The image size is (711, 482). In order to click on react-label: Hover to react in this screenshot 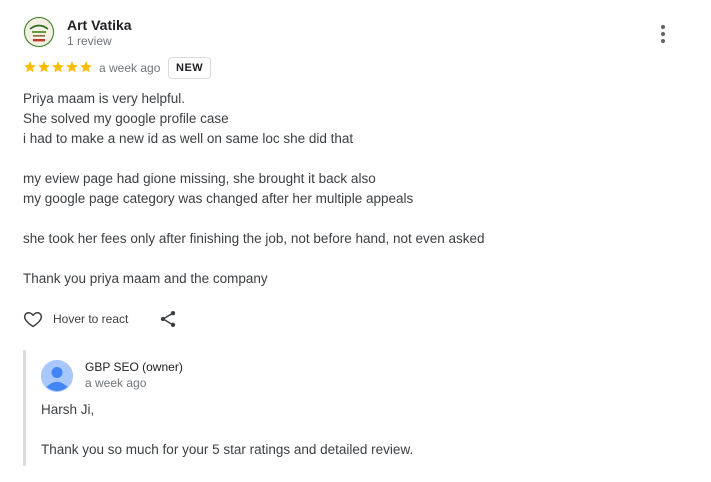, I will do `click(91, 319)`.